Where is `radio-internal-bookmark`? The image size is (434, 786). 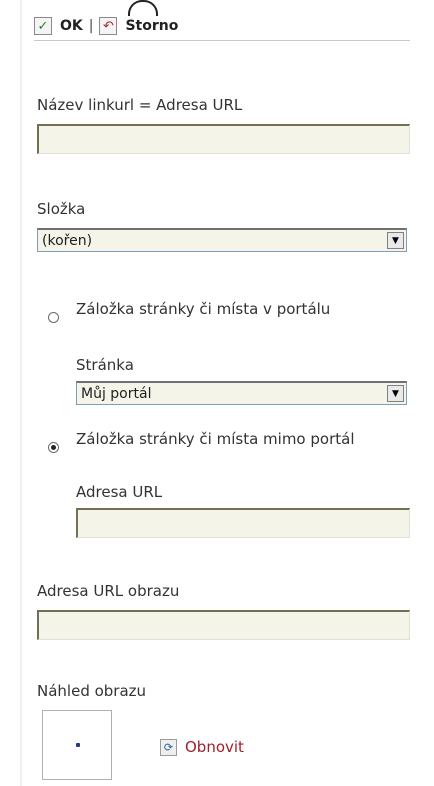
radio-internal-bookmark is located at coordinates (53, 317).